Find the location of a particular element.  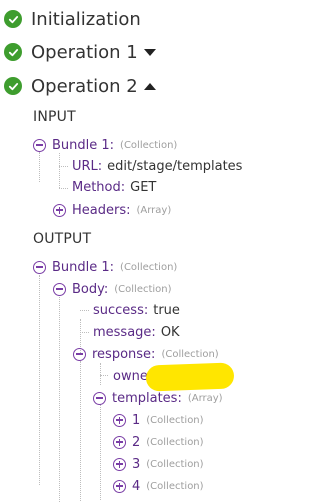

input-headers-node: Headers: (Array) is located at coordinates (112, 210).